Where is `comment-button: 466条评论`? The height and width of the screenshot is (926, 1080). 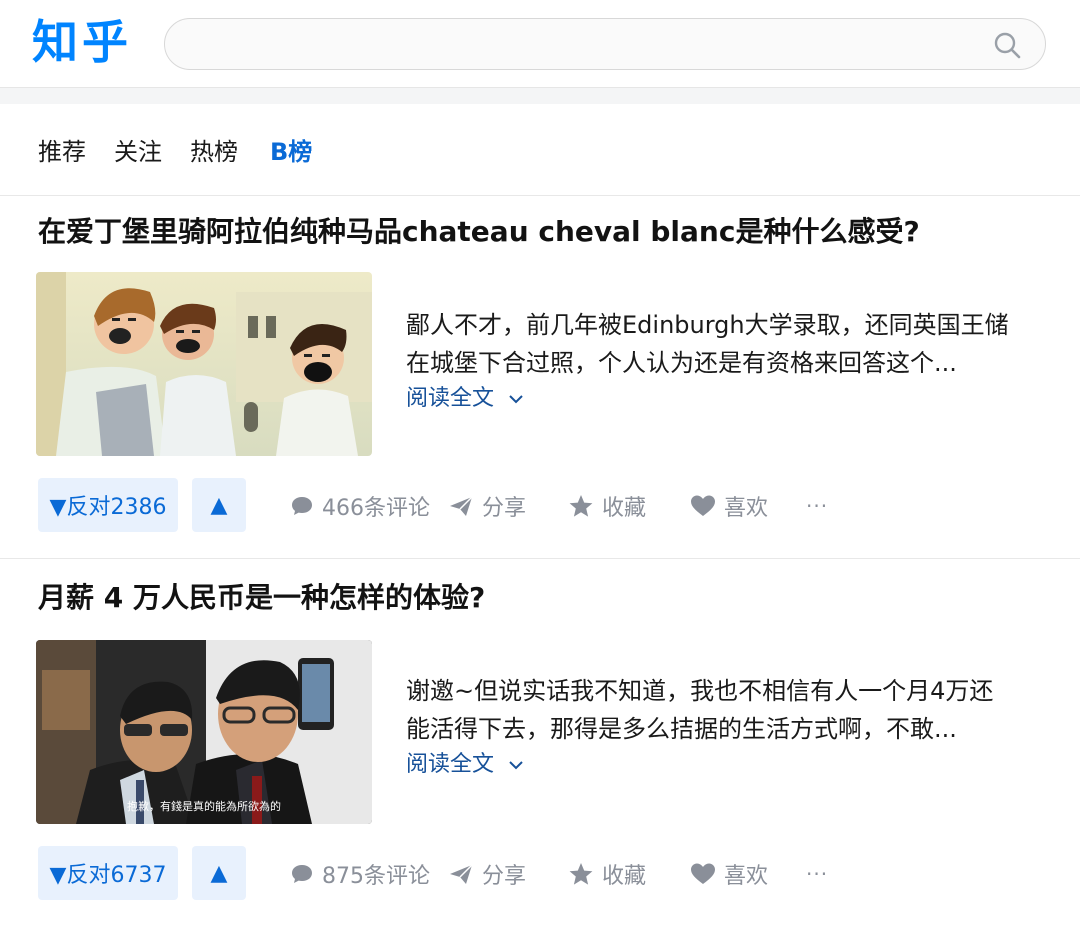 comment-button: 466条评论 is located at coordinates (360, 506).